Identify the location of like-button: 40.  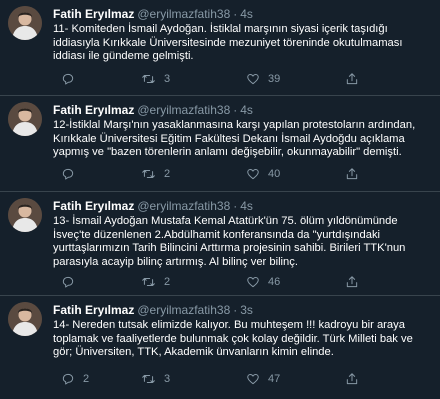
(263, 174).